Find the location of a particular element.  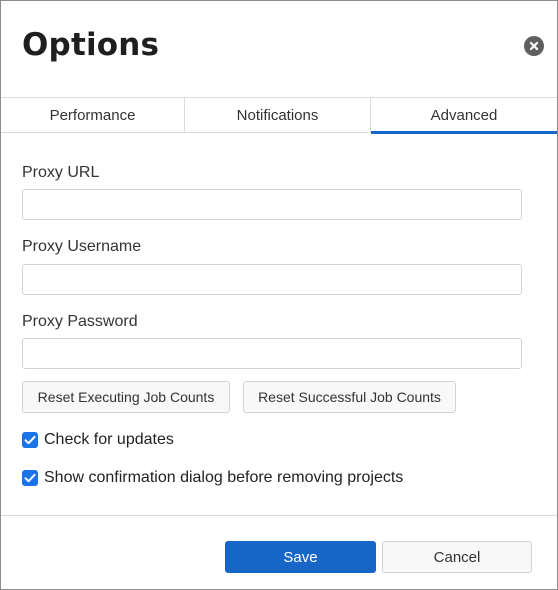

confirm-remove-checkbox is located at coordinates (30, 478).